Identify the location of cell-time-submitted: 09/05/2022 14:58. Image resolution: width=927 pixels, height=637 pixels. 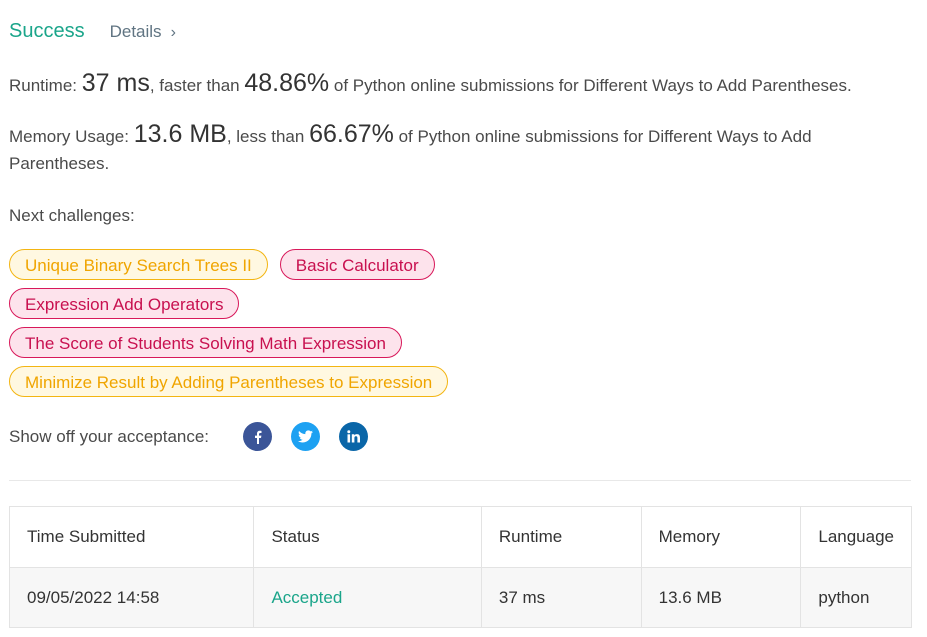
(131, 597).